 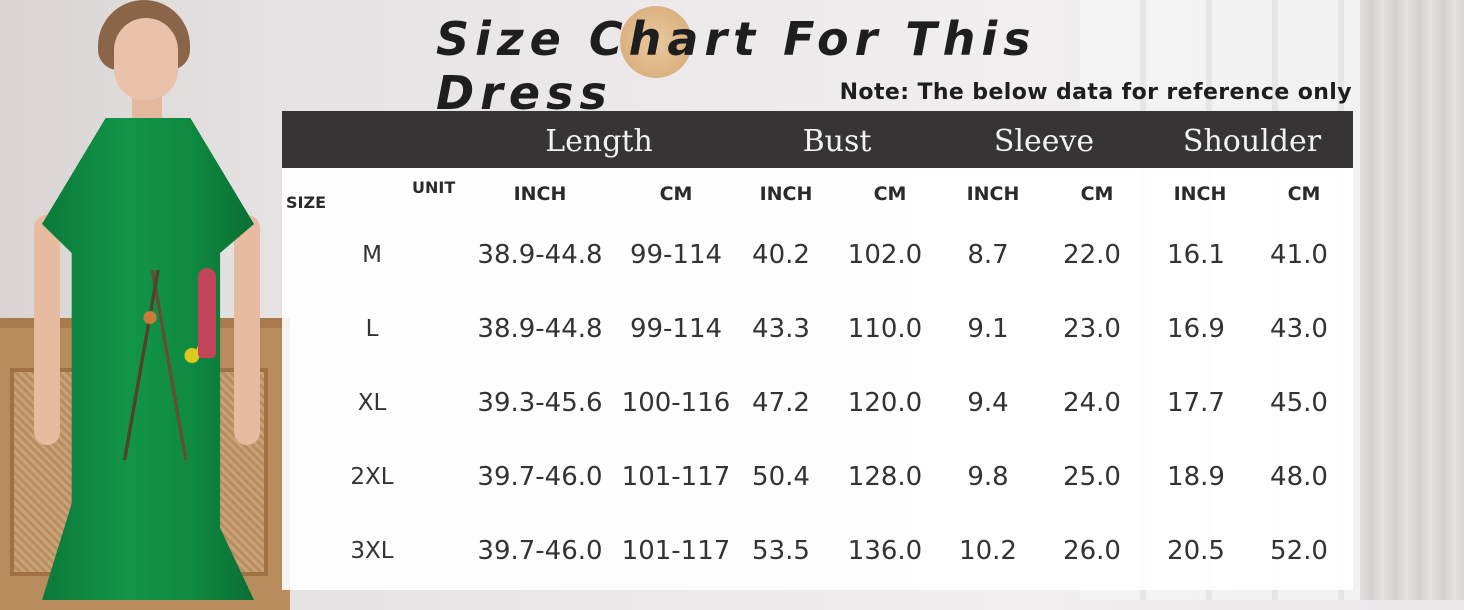 I want to click on reference-note: Note: The below data for reference only, so click(x=1095, y=92).